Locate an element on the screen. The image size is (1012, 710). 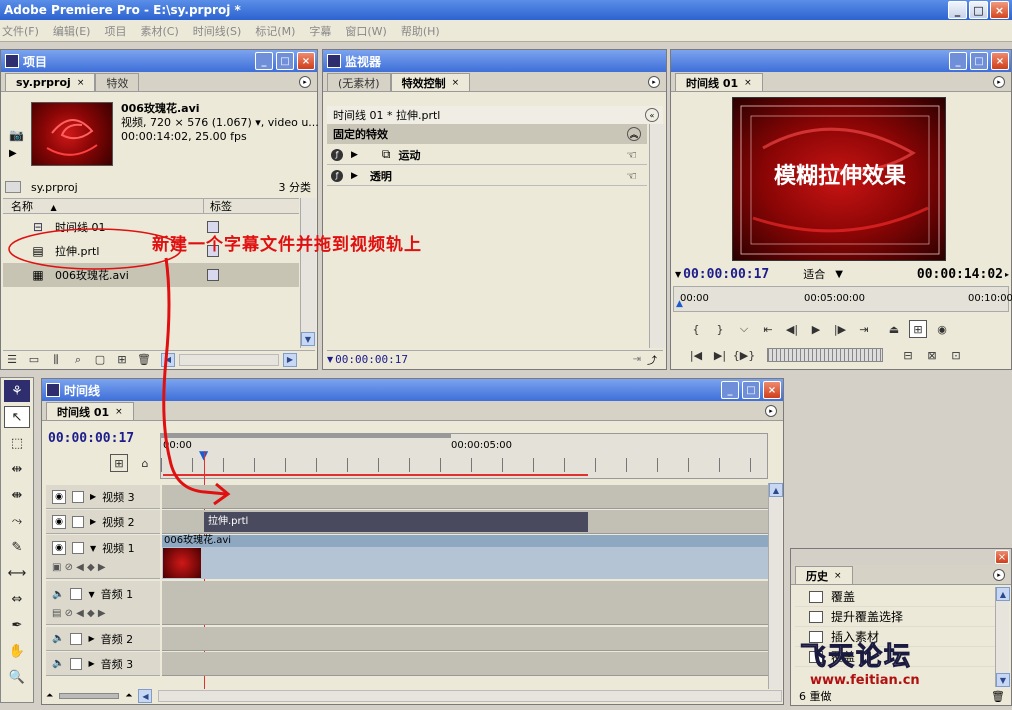
keyframe-controls-icon: ▤ ⊘ ◀ ◆ ▶ is located at coordinates (106, 613).